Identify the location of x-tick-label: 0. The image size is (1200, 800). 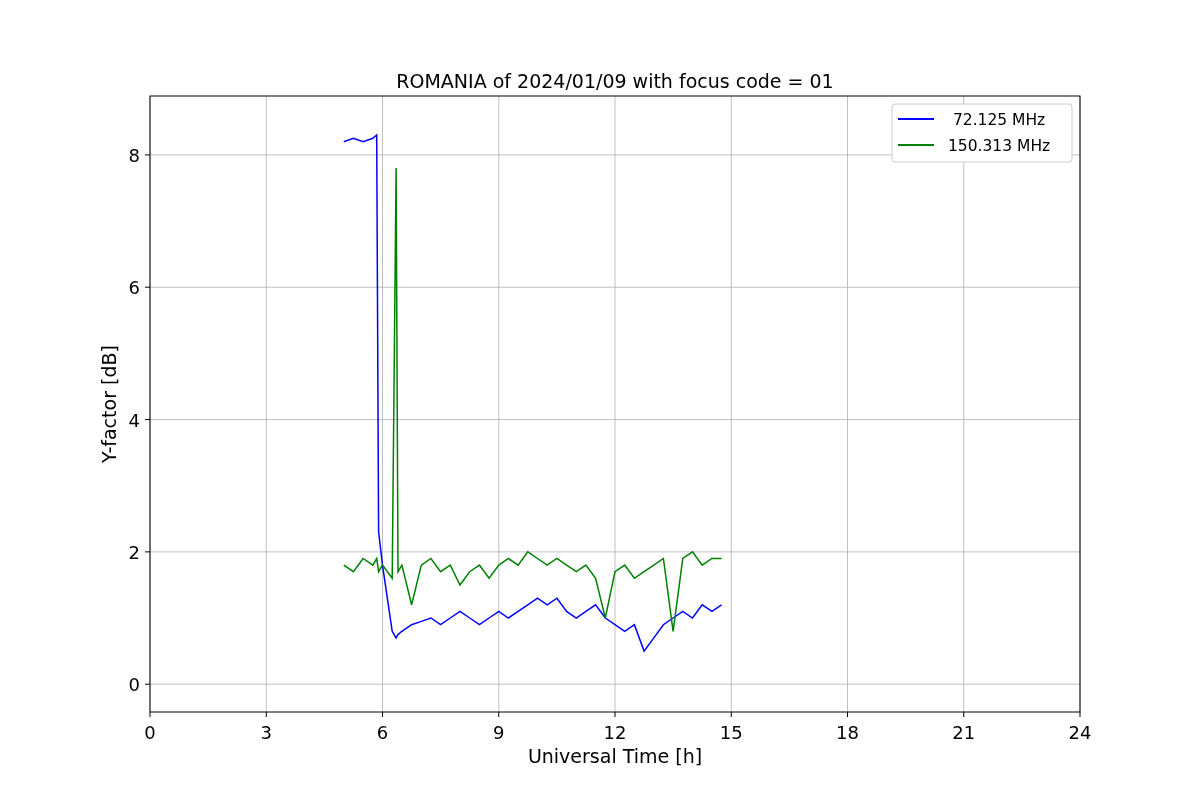
(150, 732).